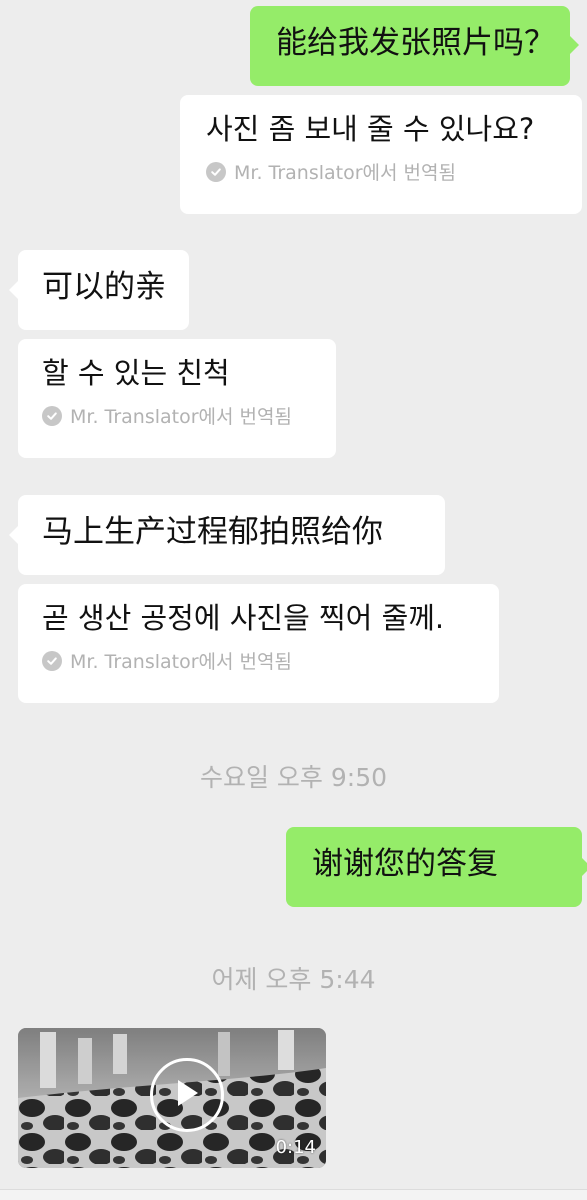  I want to click on message-timestamp: 수요일 오후 9:50, so click(293, 777).